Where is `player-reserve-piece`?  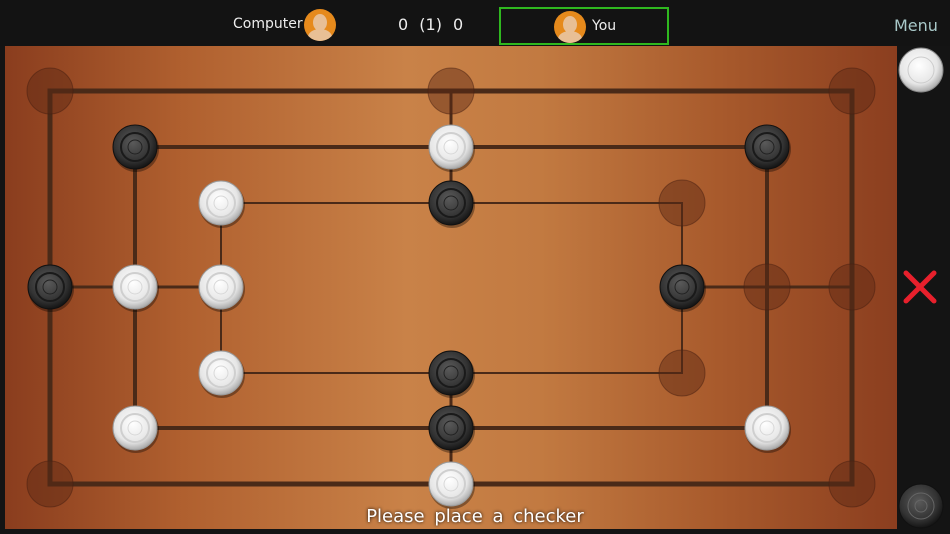 player-reserve-piece is located at coordinates (921, 70).